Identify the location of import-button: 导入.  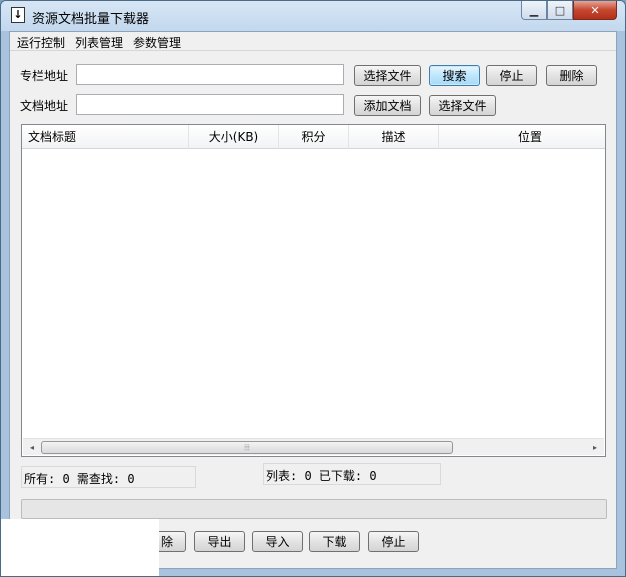
(277, 541).